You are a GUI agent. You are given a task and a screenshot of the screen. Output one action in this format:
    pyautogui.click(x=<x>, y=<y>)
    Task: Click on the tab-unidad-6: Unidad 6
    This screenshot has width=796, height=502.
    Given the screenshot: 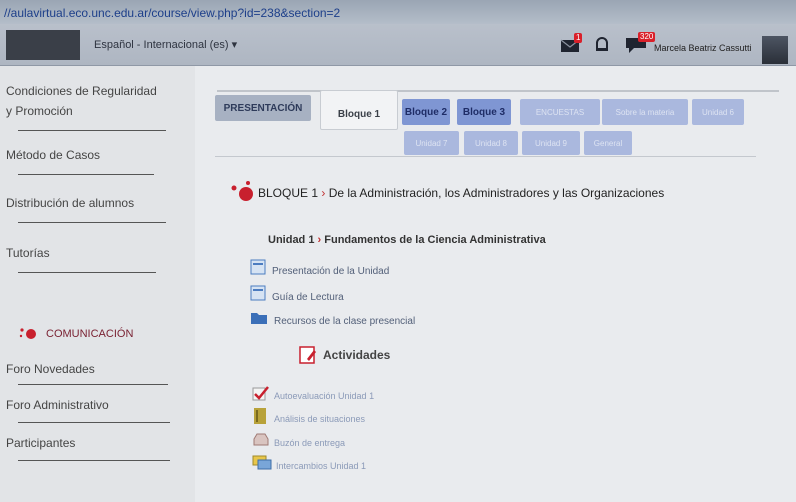 What is the action you would take?
    pyautogui.click(x=718, y=112)
    